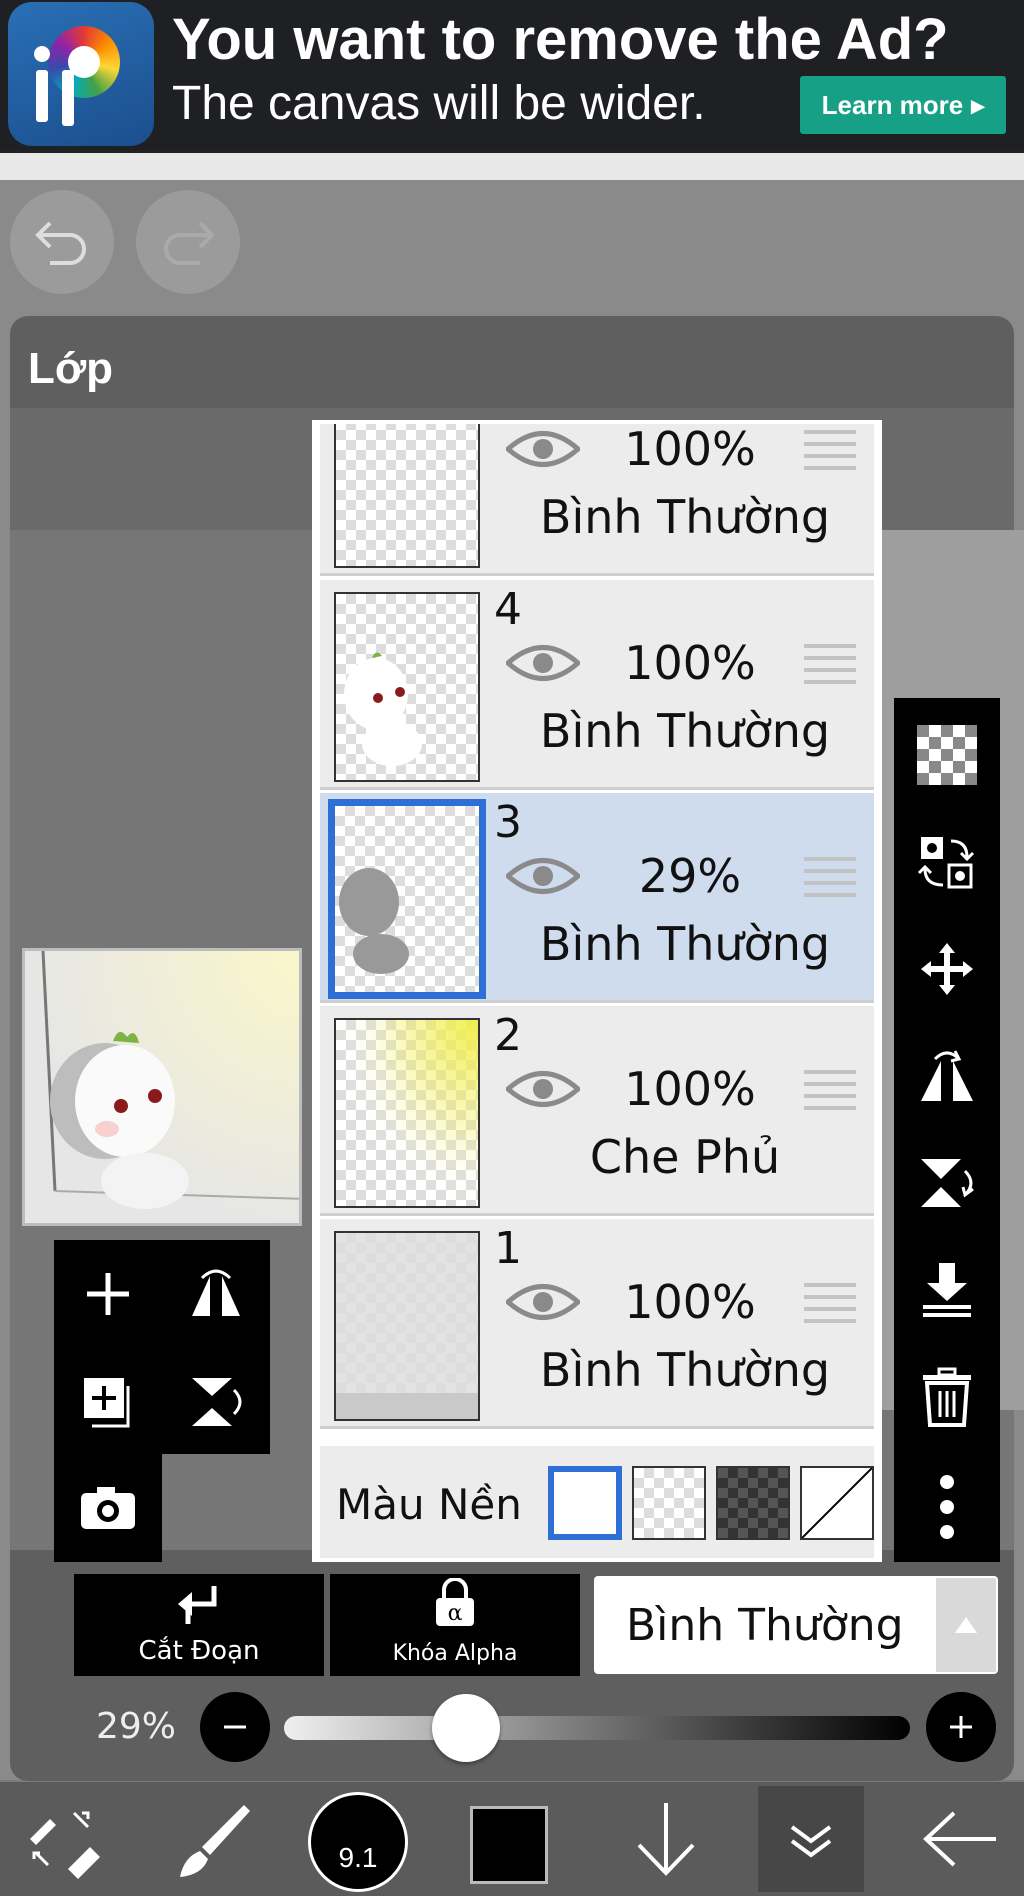  What do you see at coordinates (892, 104) in the screenshot?
I see `learn-more-label: Learn more` at bounding box center [892, 104].